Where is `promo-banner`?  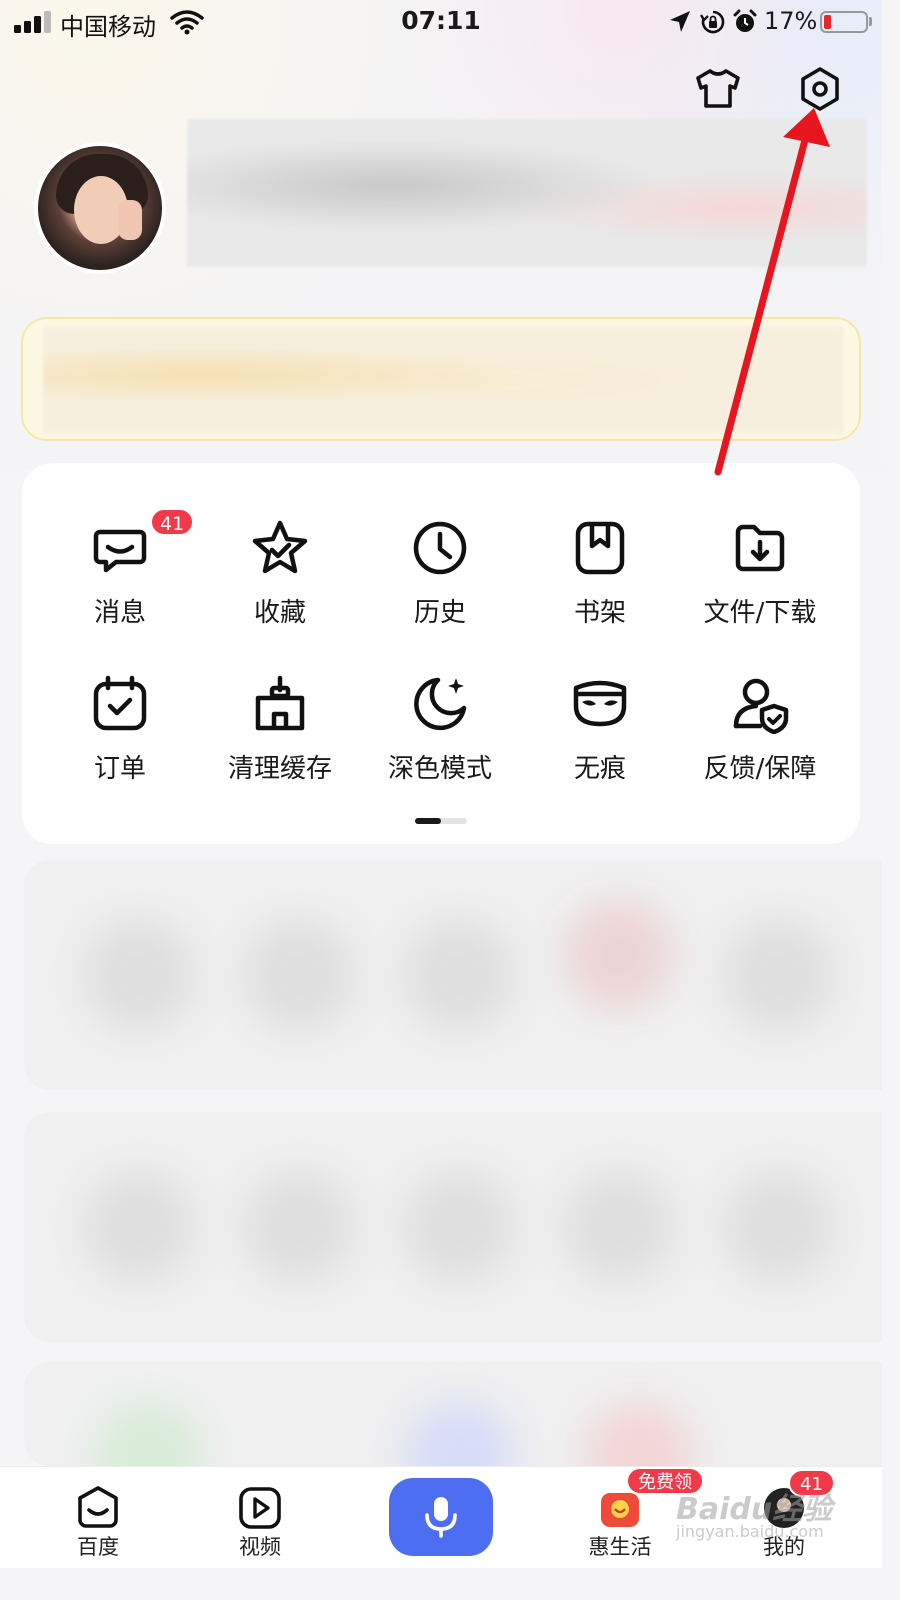
promo-banner is located at coordinates (441, 379).